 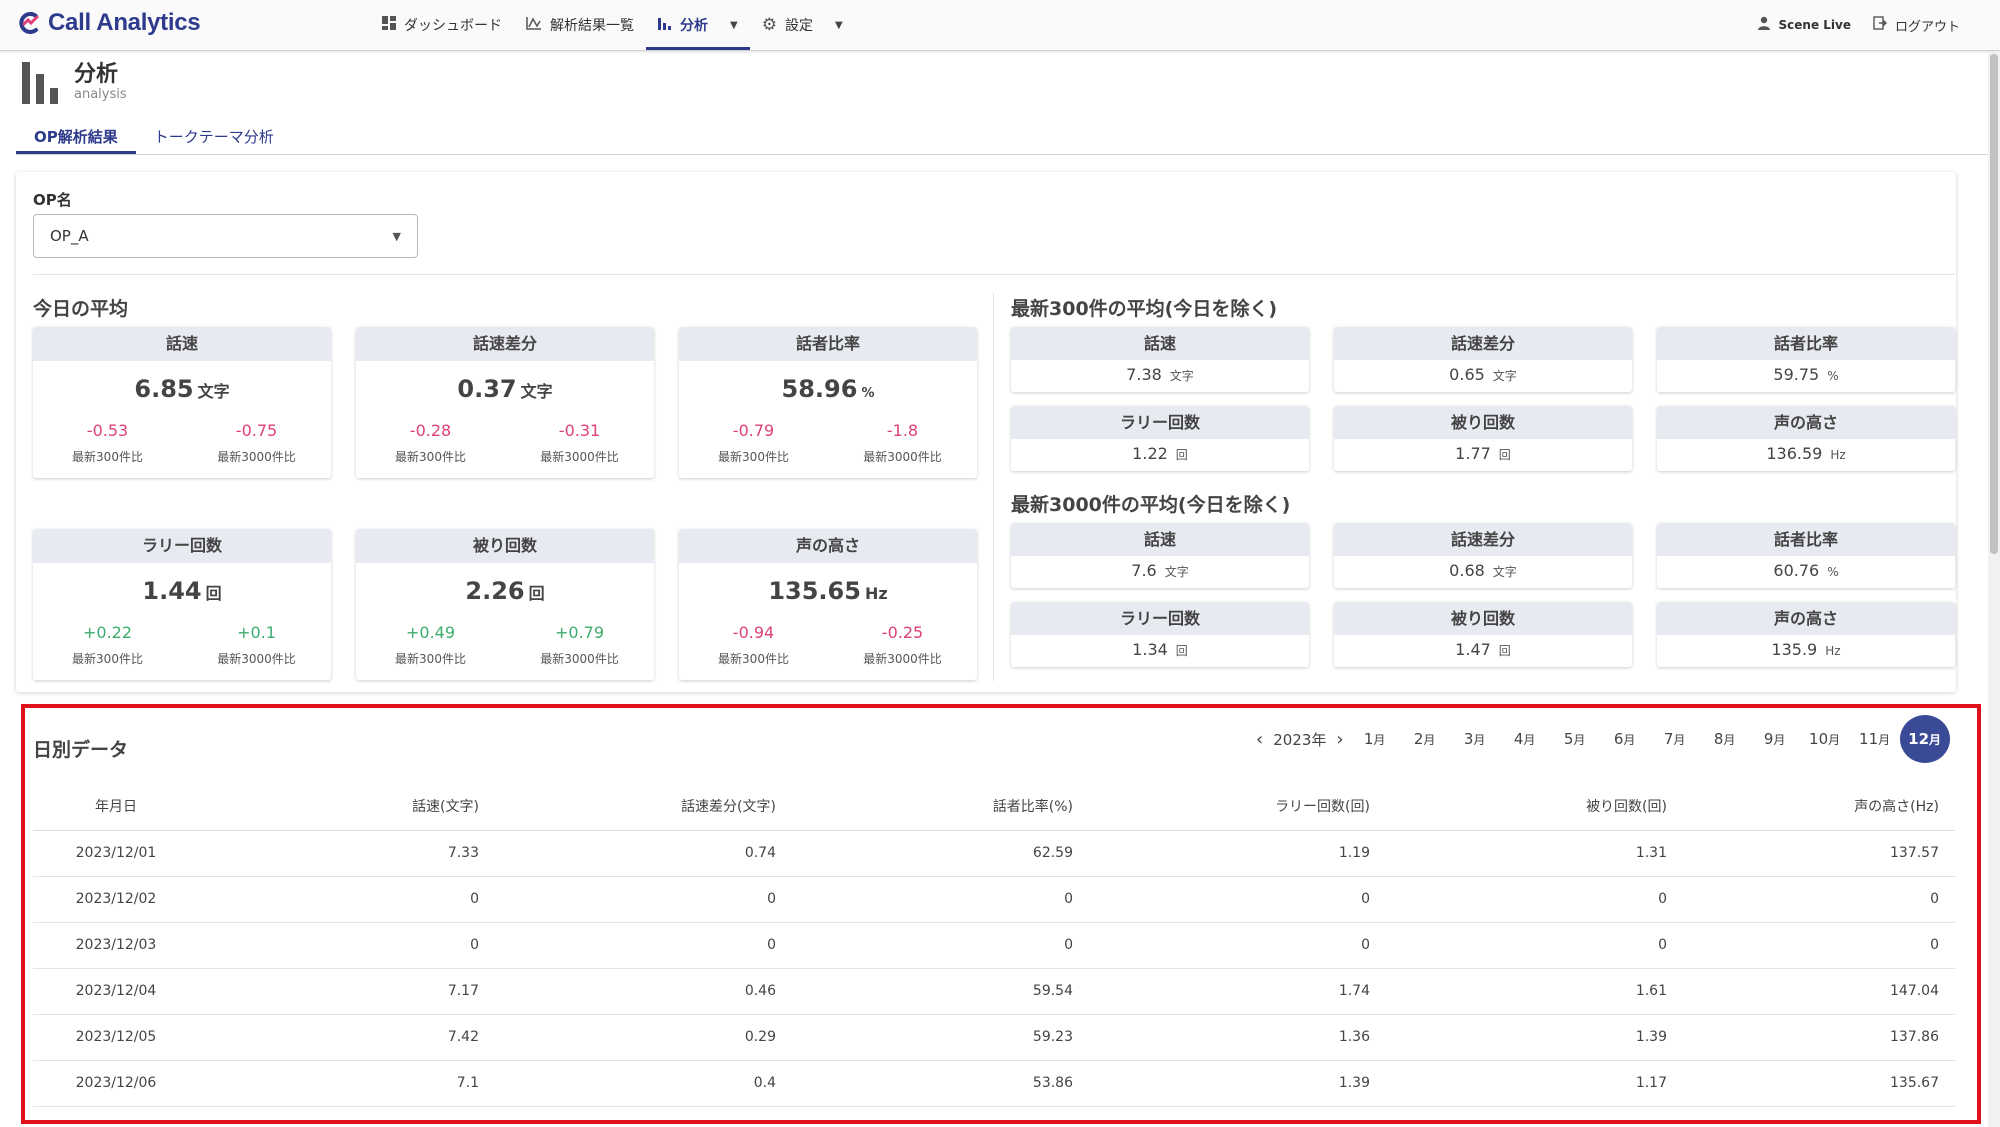 I want to click on scrollbar-thumb, so click(x=1994, y=304).